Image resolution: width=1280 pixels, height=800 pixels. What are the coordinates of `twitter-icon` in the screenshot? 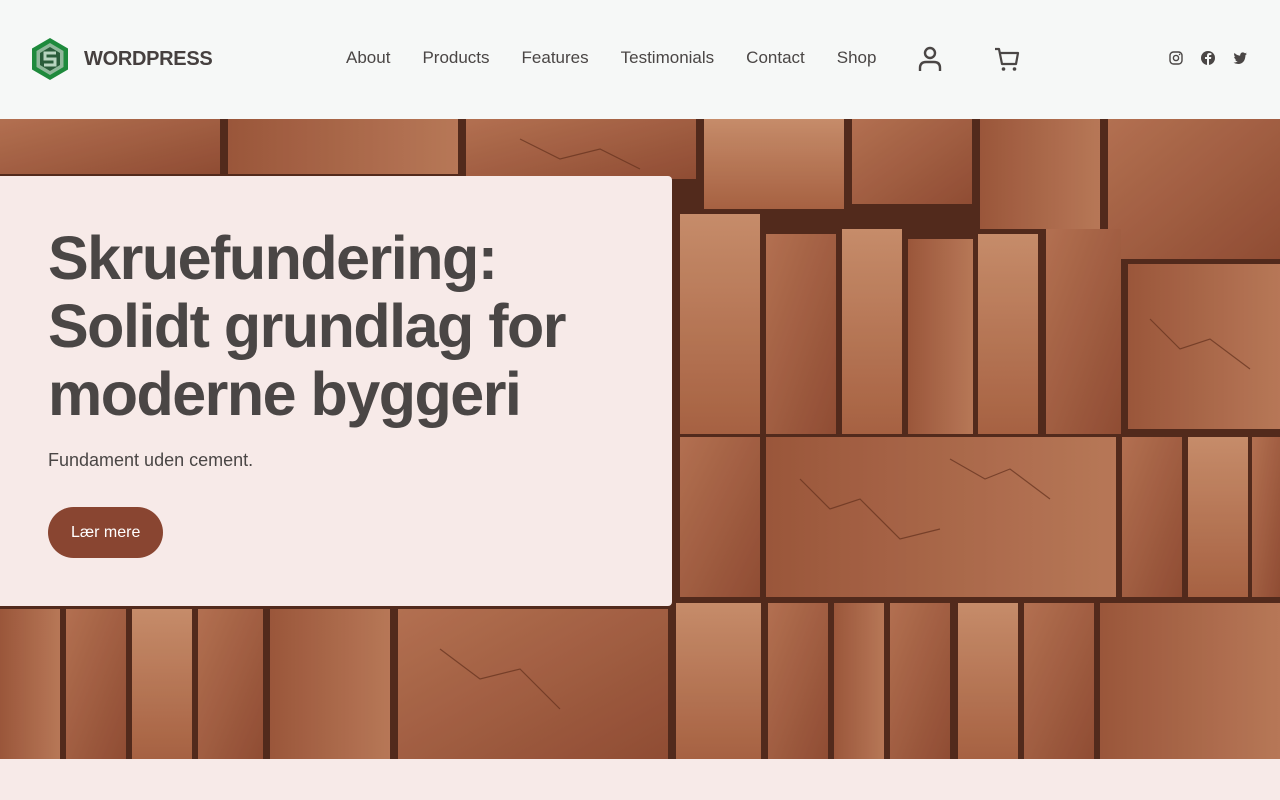 It's located at (1240, 58).